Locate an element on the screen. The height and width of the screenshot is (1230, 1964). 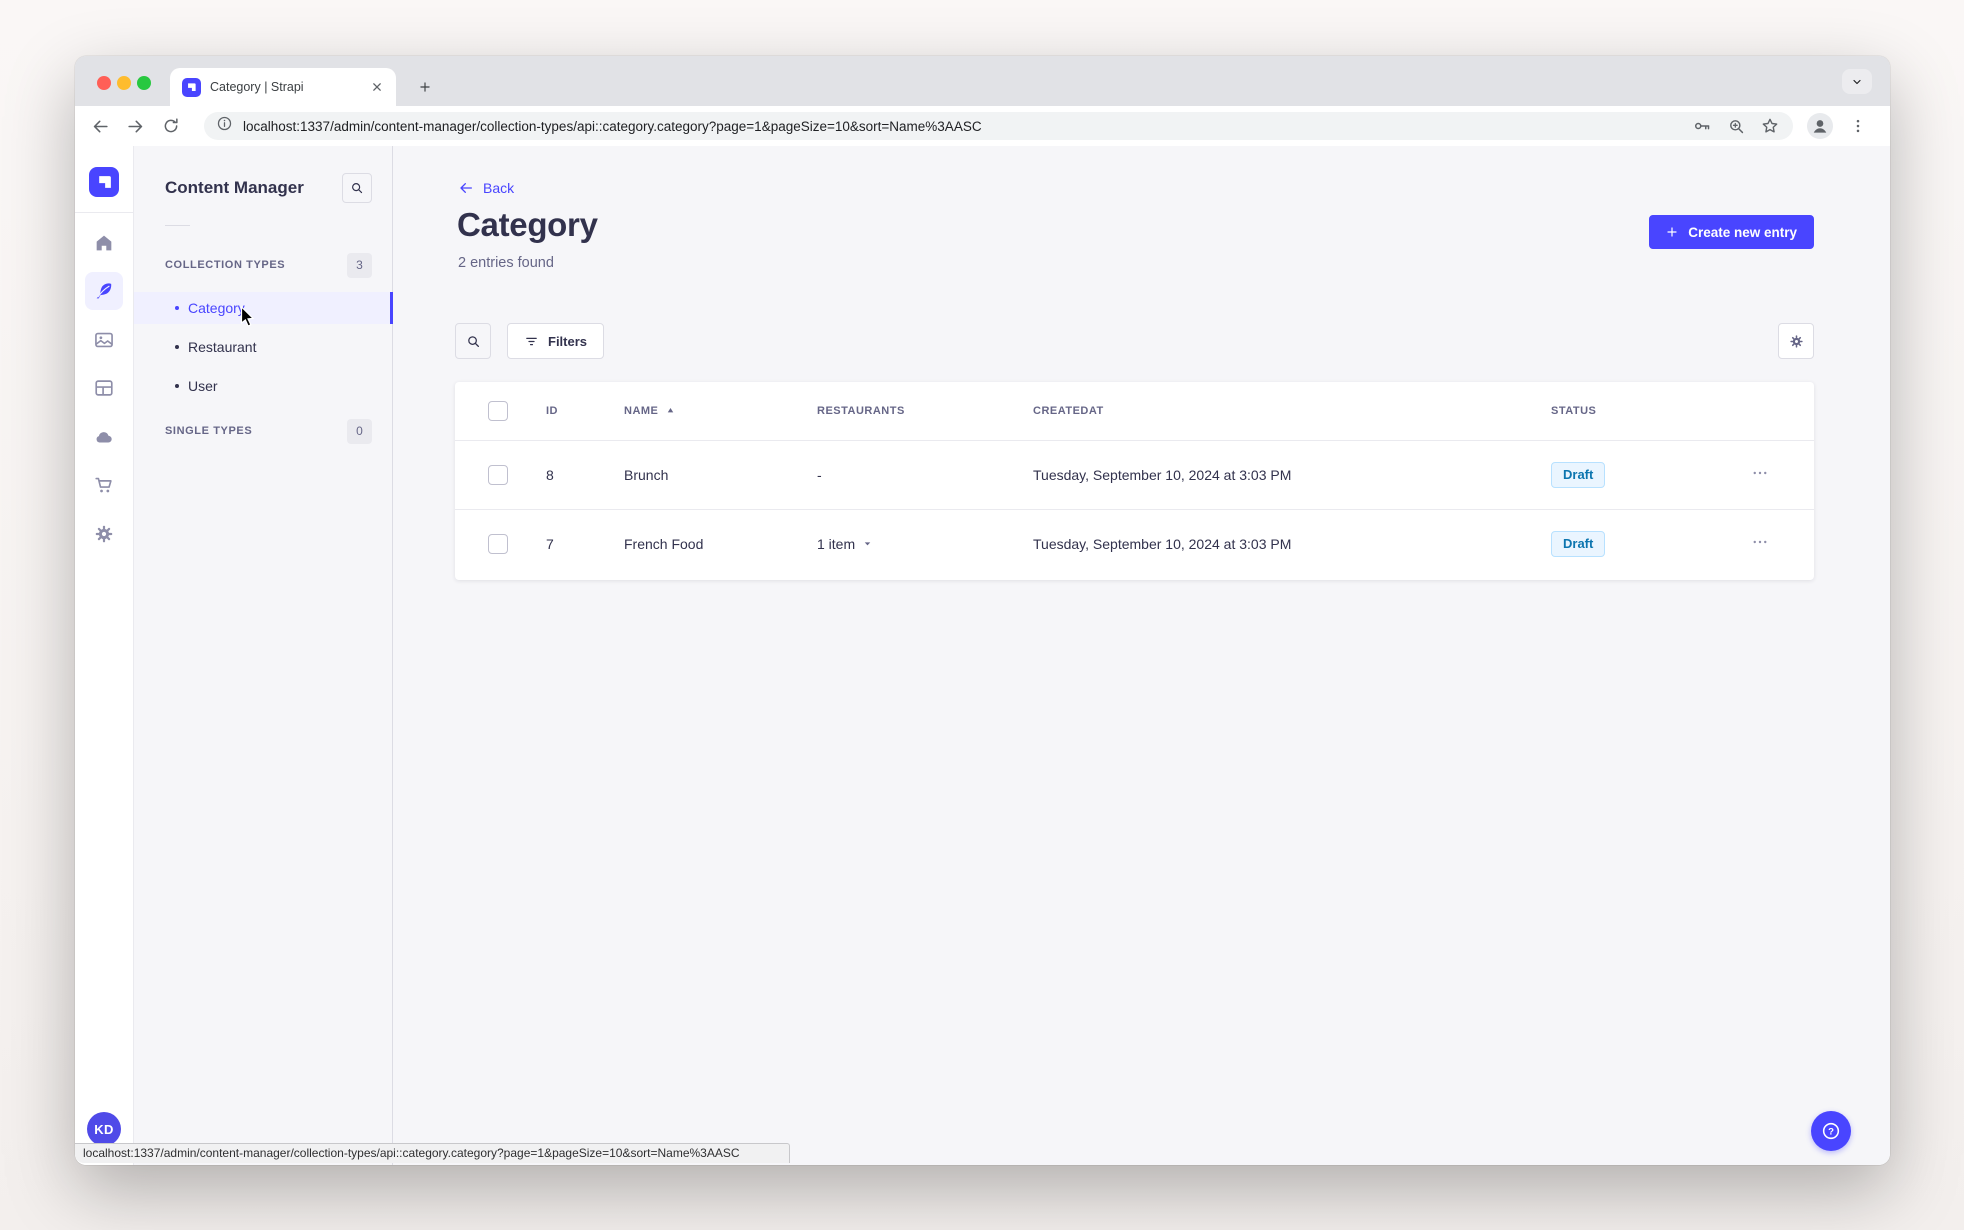
subnav-item-restaurant: Restaurant is located at coordinates (263, 347).